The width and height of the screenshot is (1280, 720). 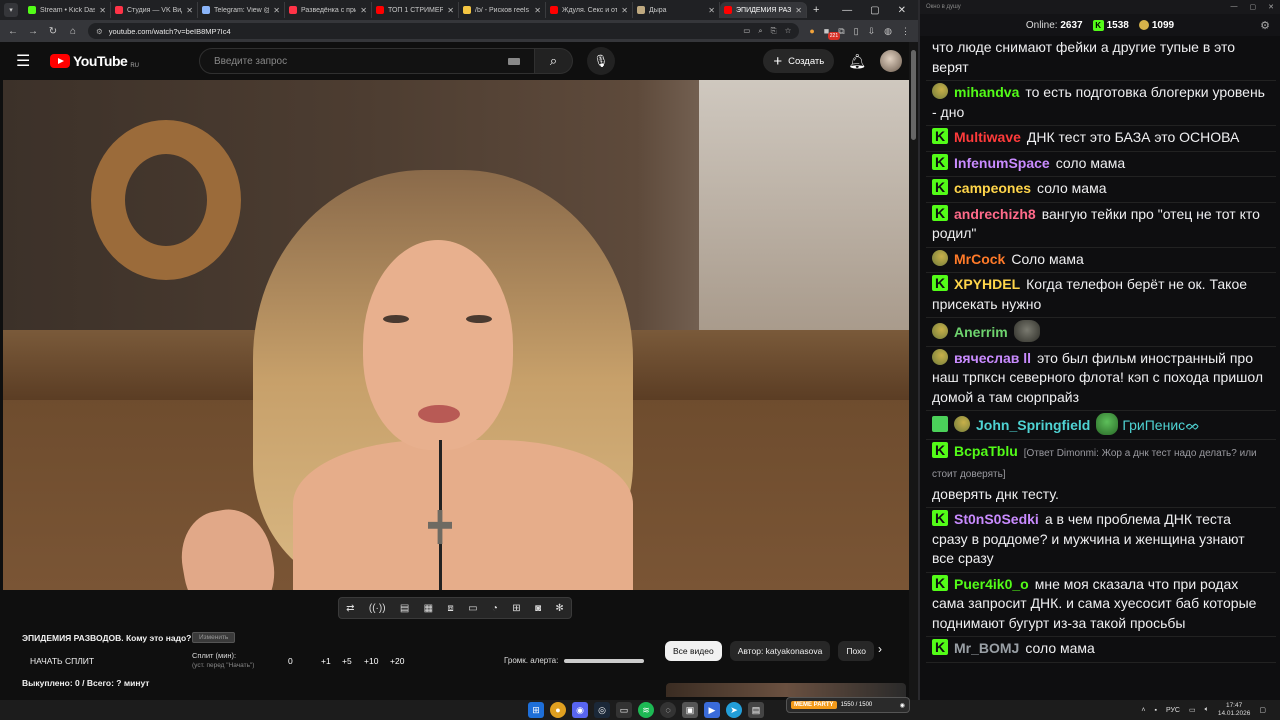 I want to click on chat-maximize-icon: ▢, so click(x=1253, y=7).